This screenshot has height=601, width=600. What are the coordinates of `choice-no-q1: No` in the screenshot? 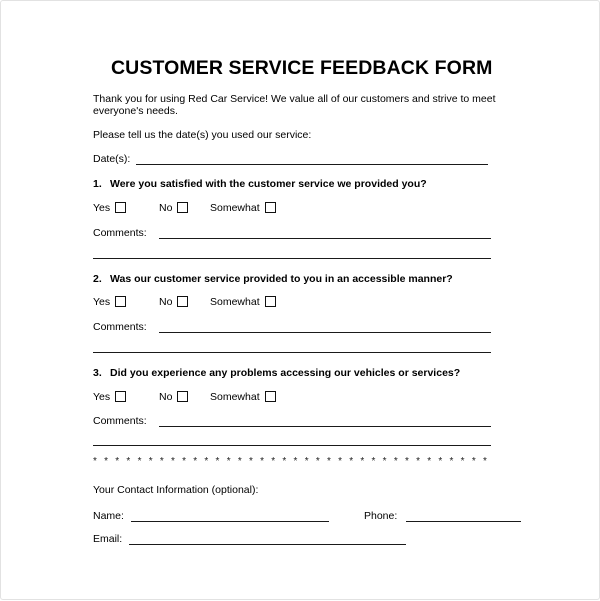 It's located at (174, 208).